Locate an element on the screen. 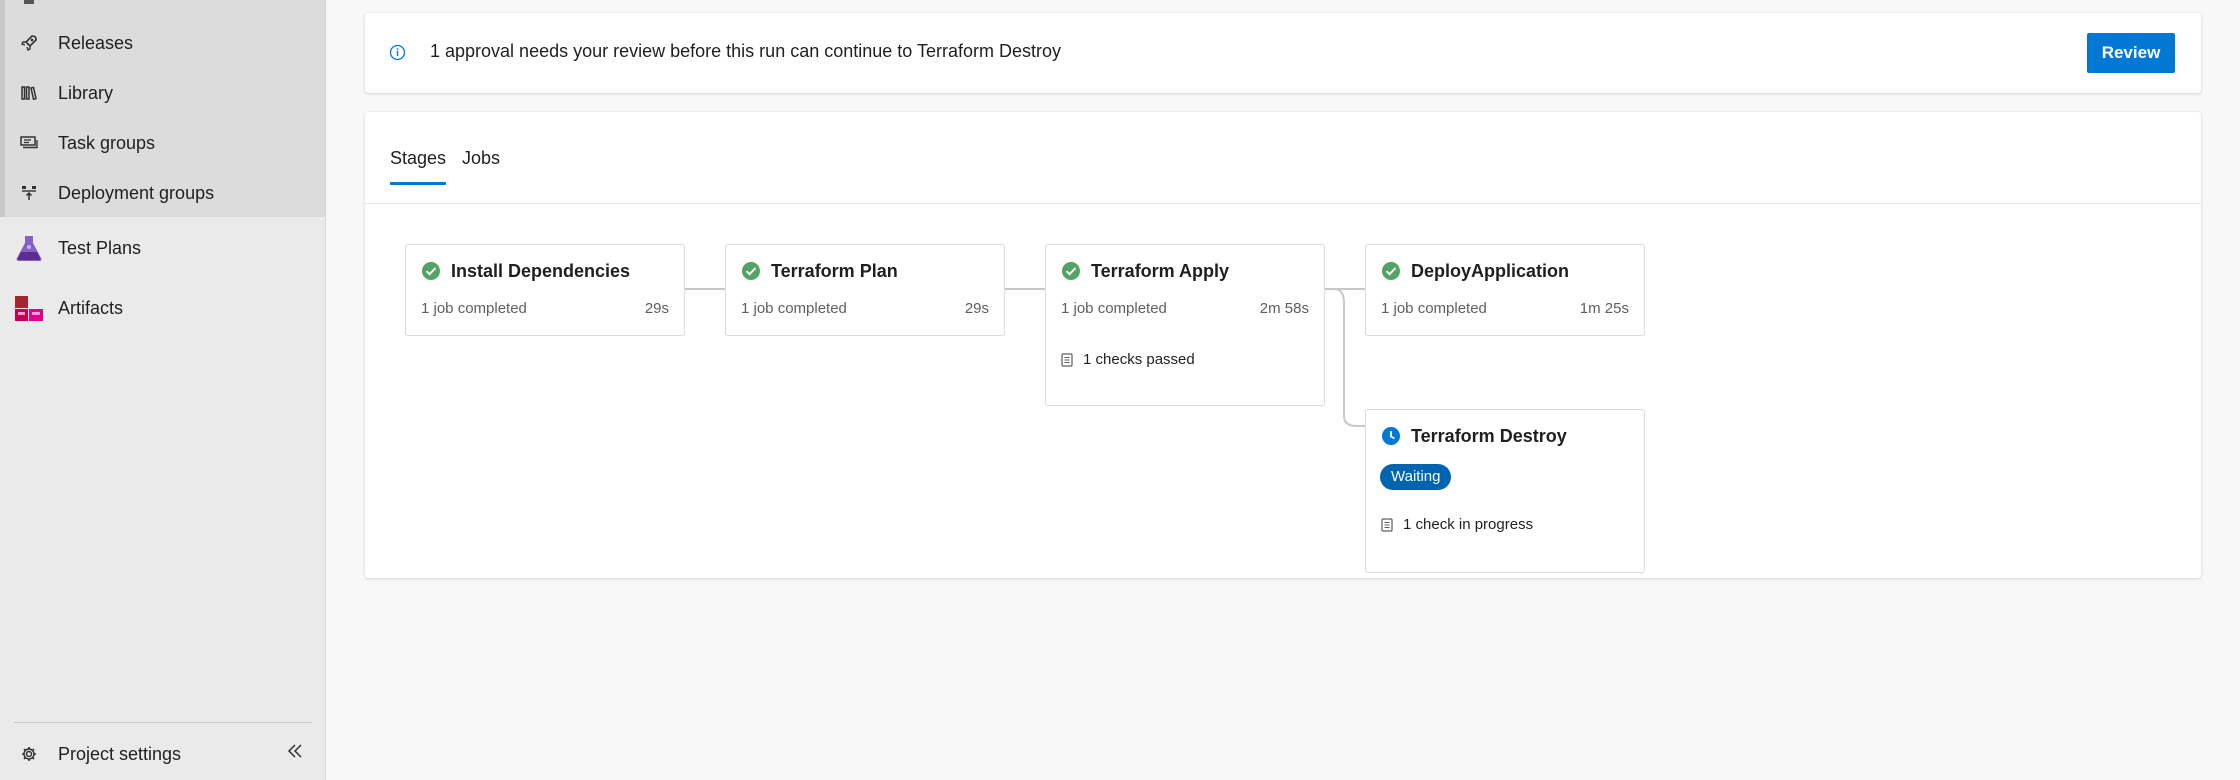 This screenshot has height=780, width=2240. sidebar-item-label: Project settings is located at coordinates (120, 753).